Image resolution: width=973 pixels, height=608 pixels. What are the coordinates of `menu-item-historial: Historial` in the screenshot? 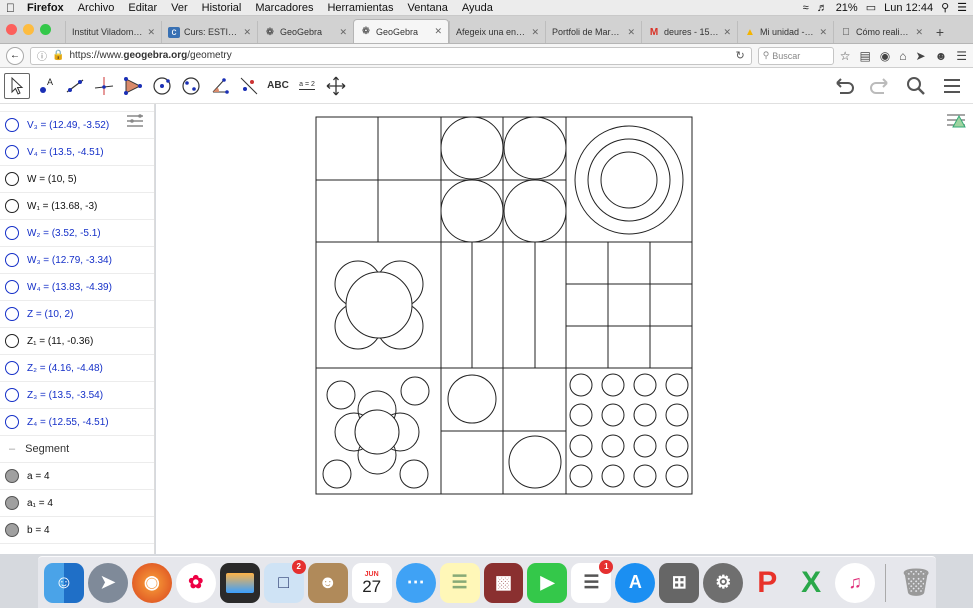 It's located at (222, 8).